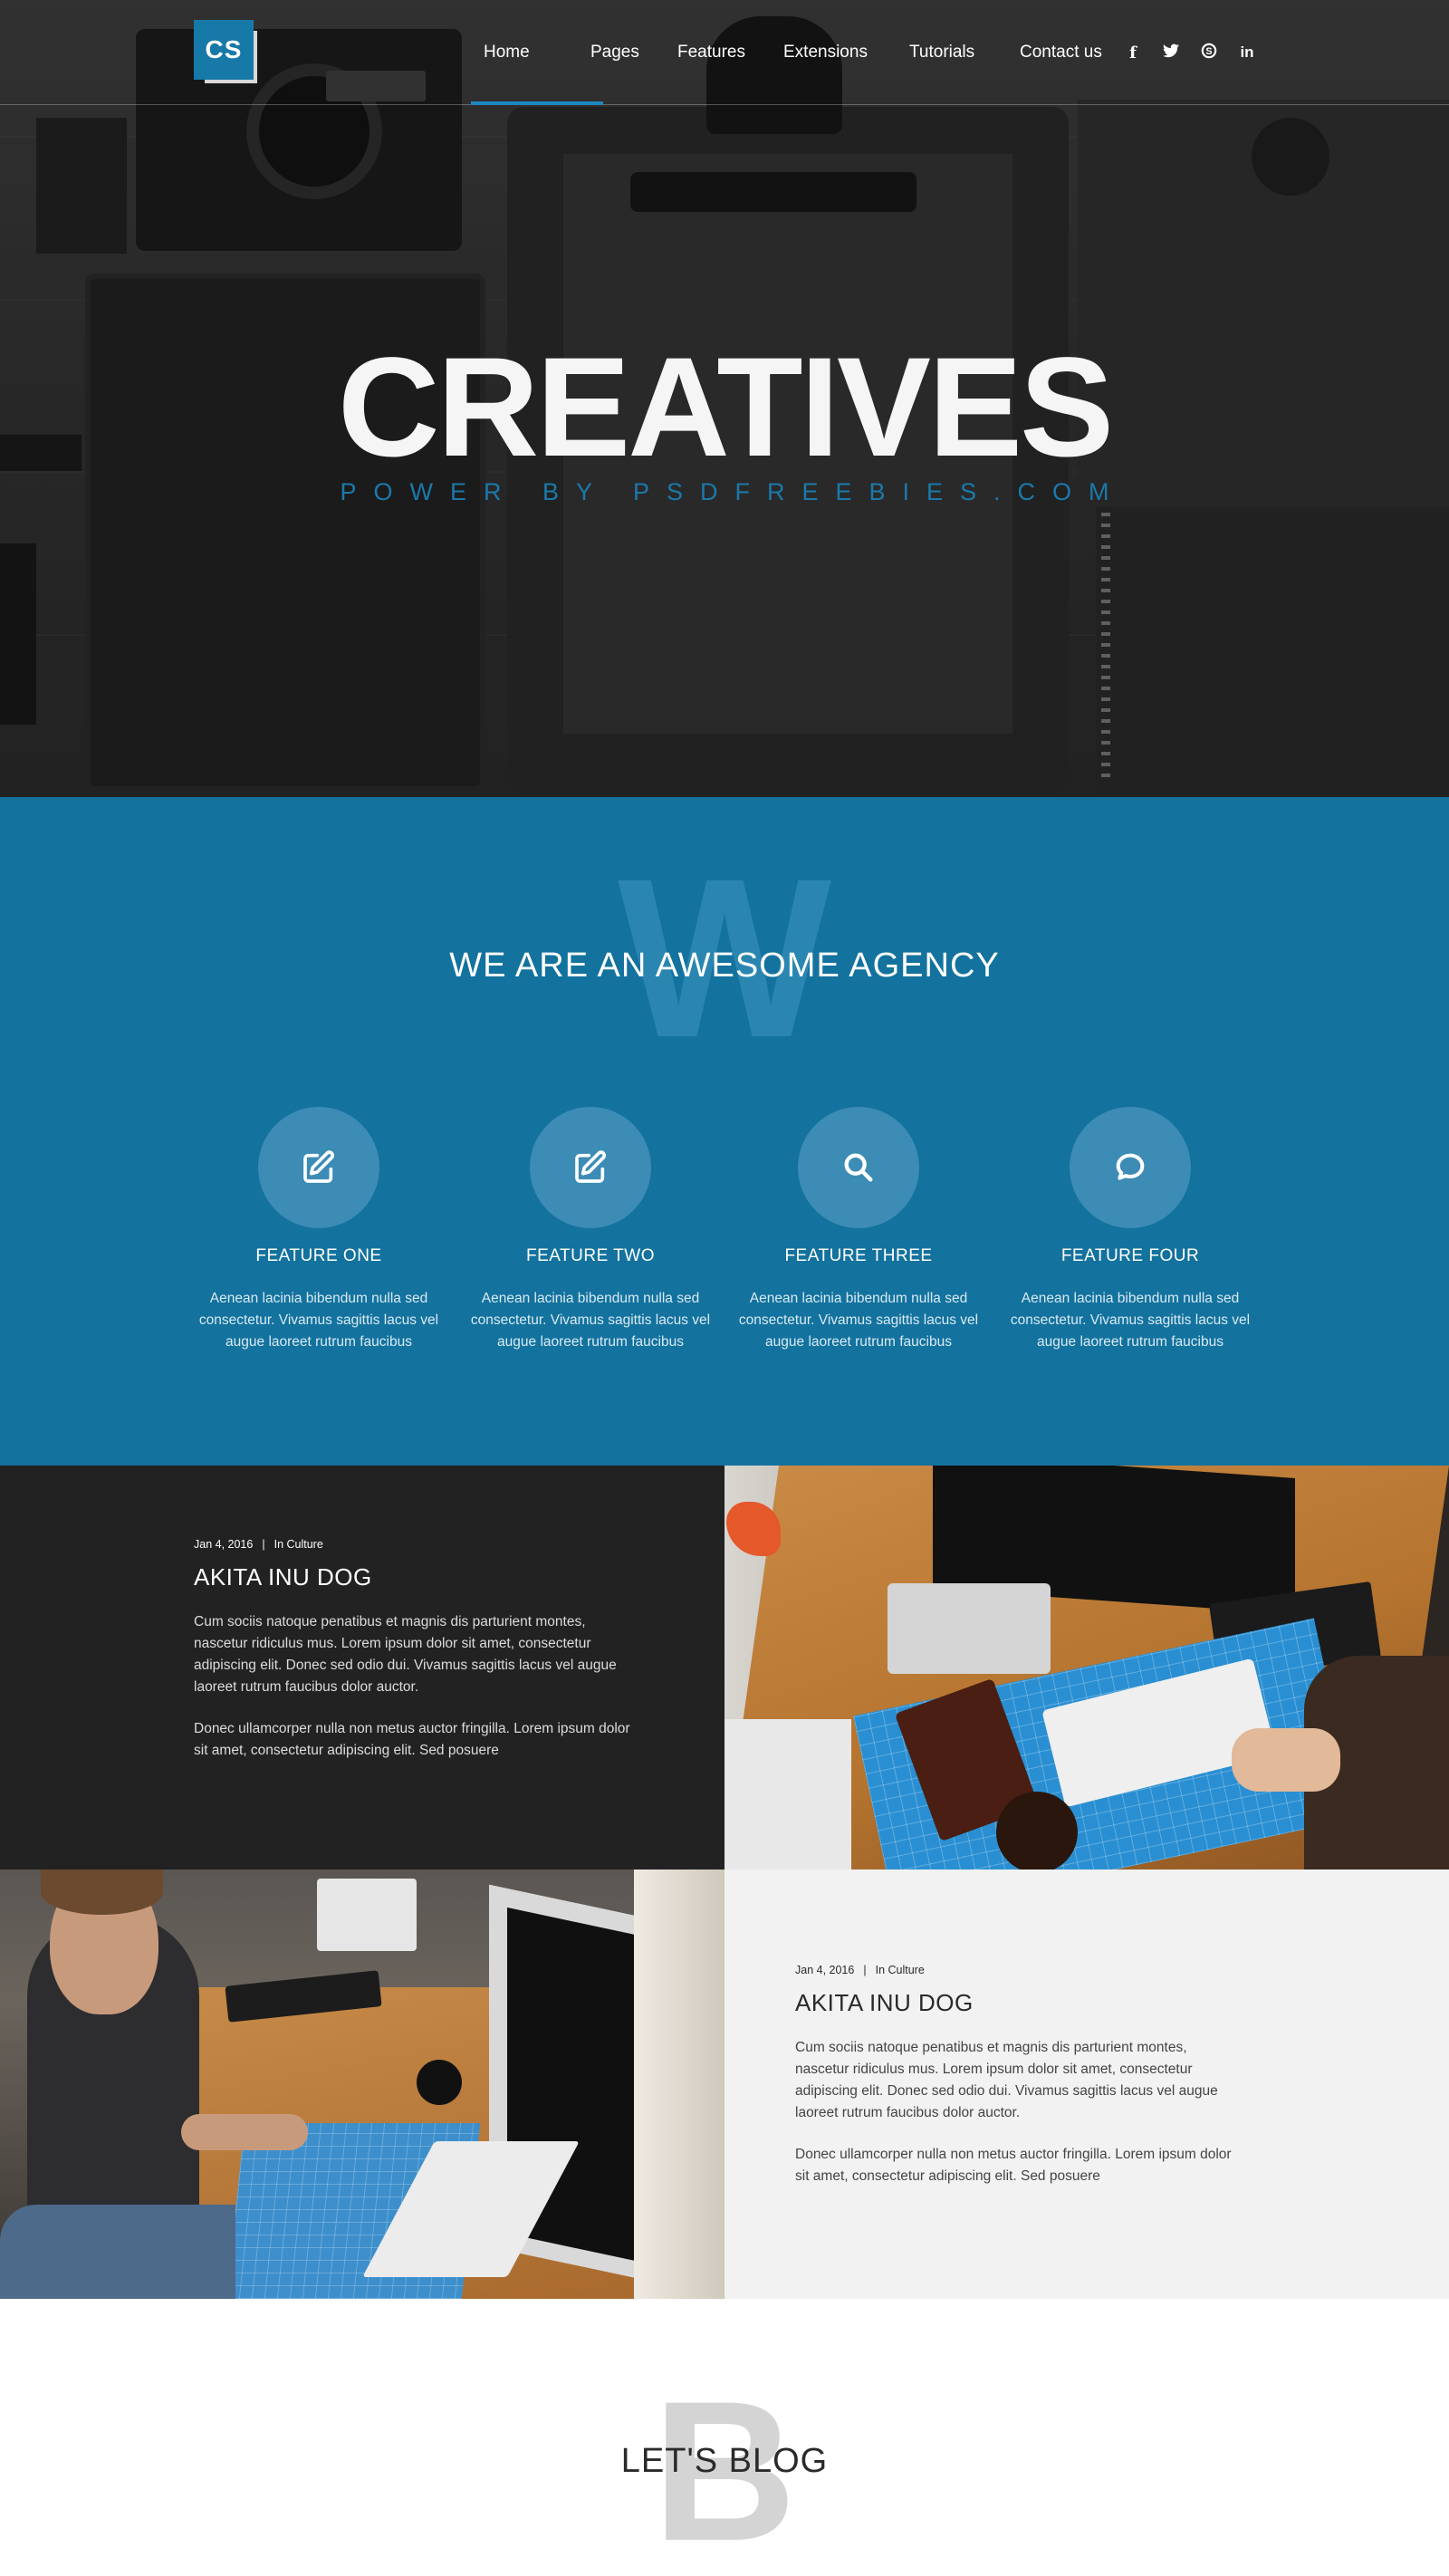 The width and height of the screenshot is (1449, 2576). What do you see at coordinates (730, 52) in the screenshot?
I see `nav-features: Features` at bounding box center [730, 52].